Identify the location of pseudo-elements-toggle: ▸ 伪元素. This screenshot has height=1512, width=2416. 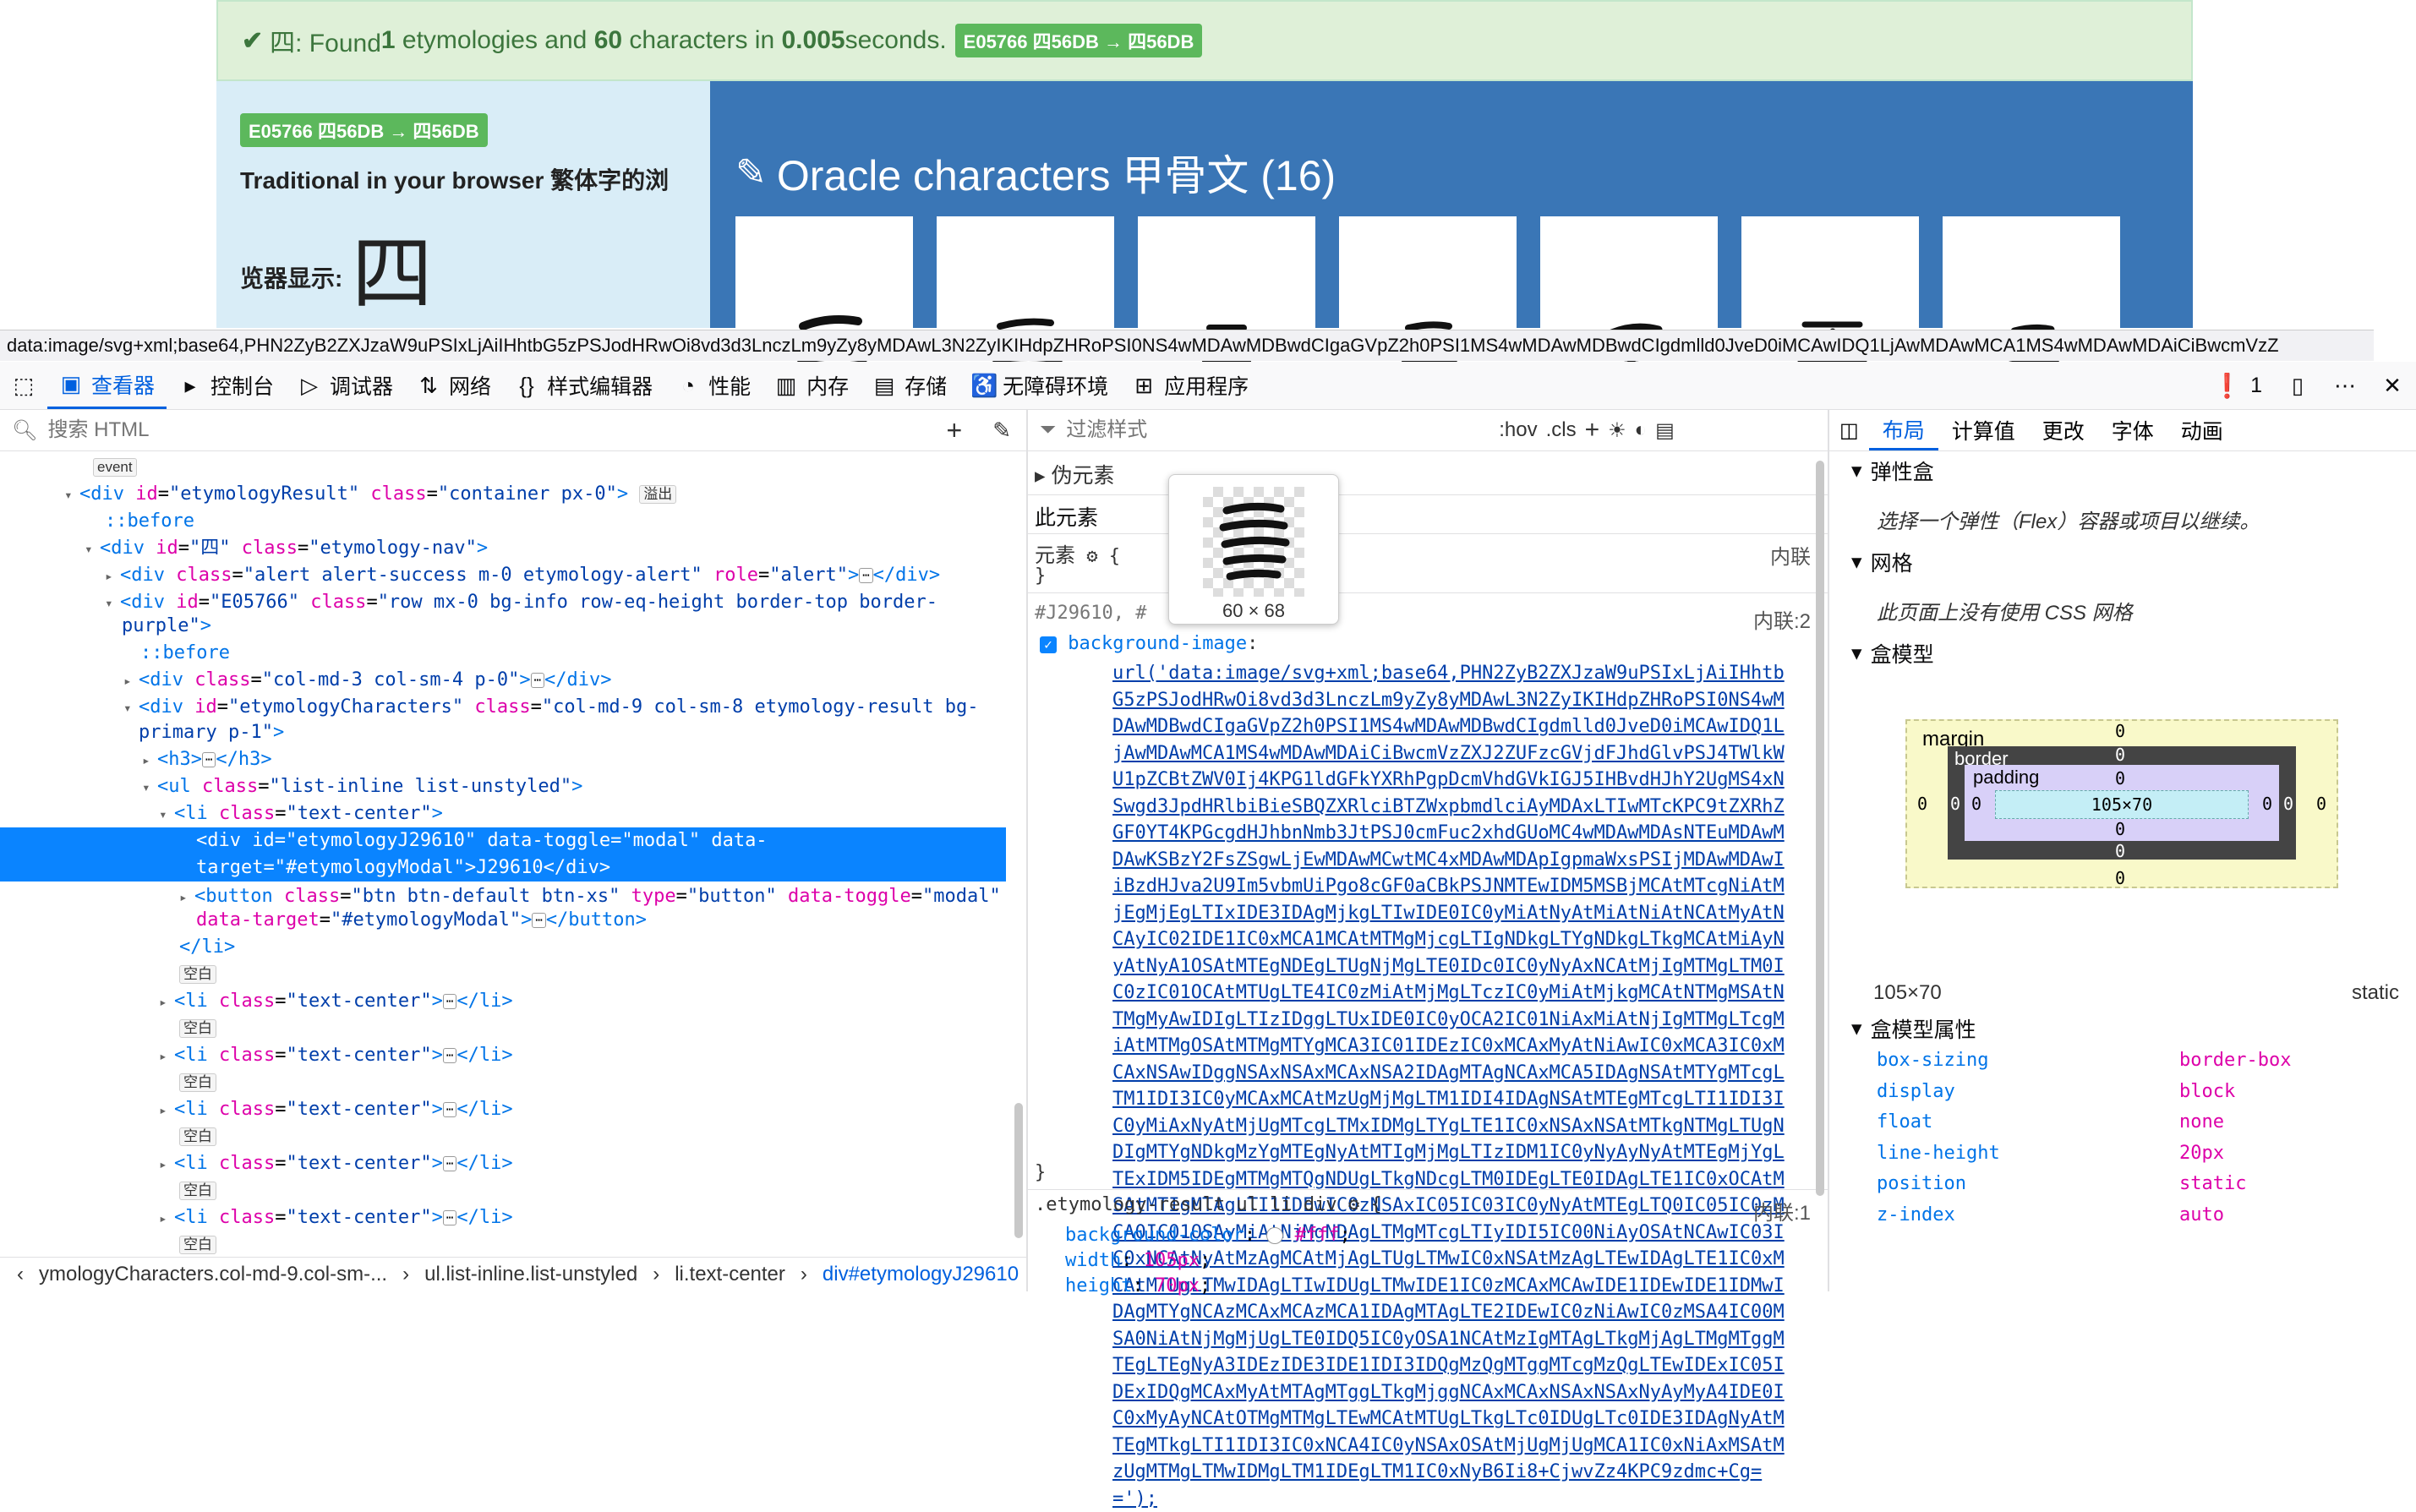
(1075, 474).